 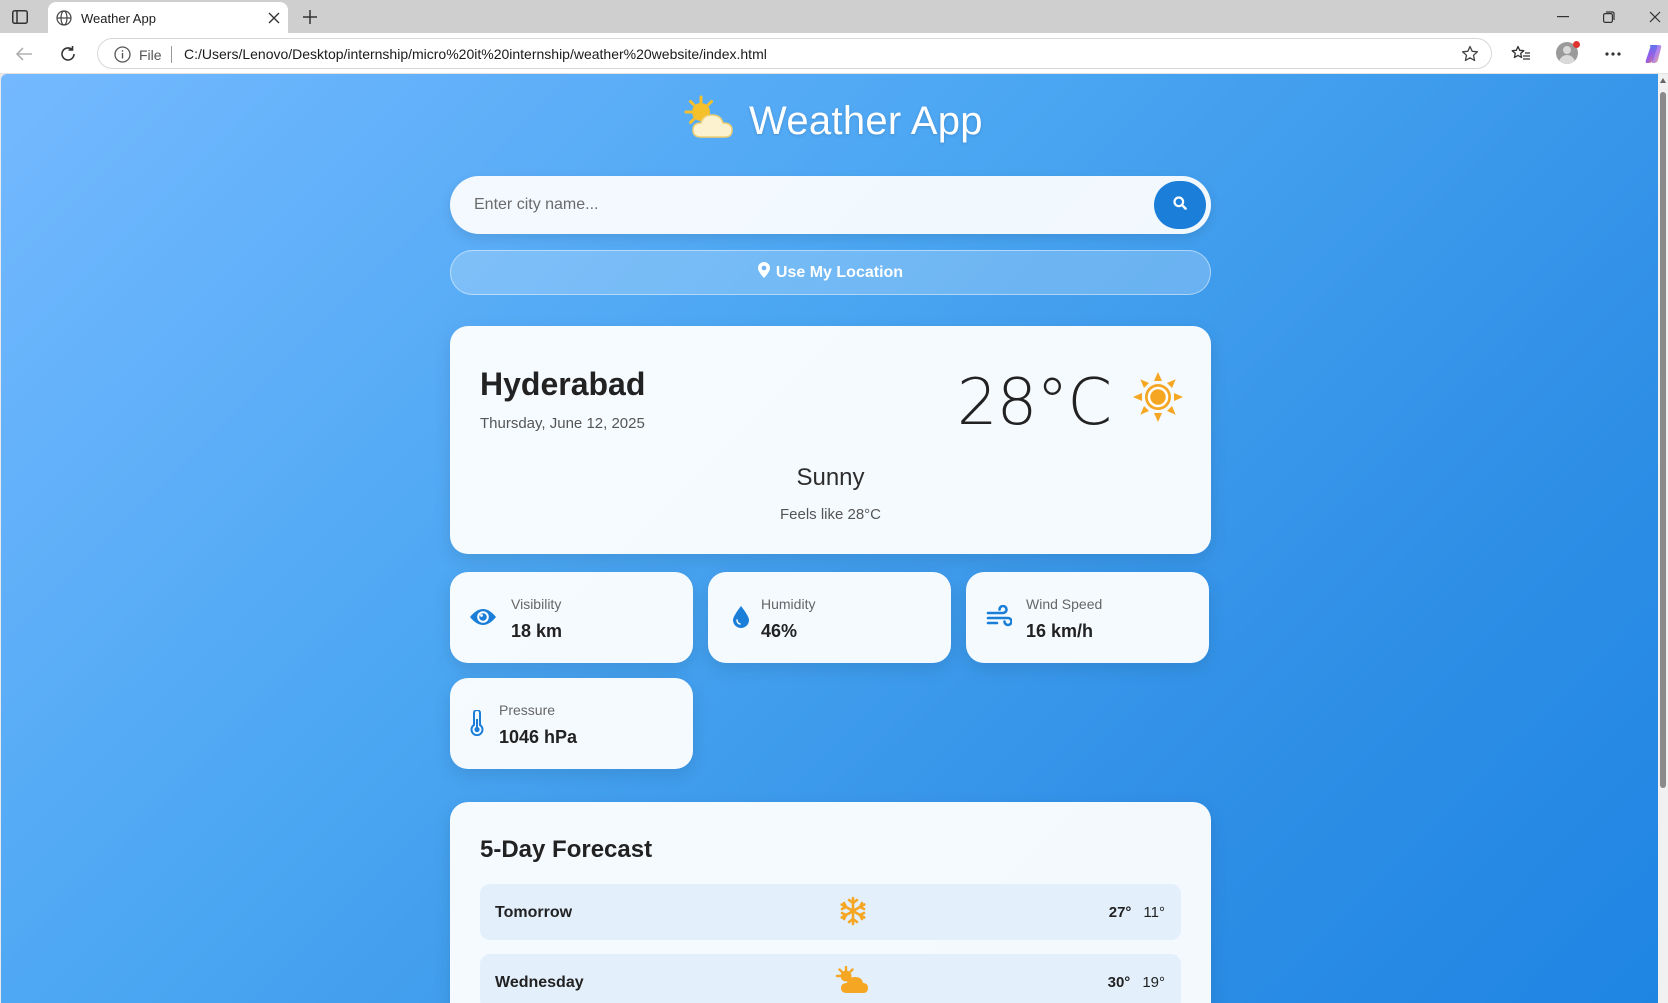 What do you see at coordinates (1655, 17) in the screenshot?
I see `window-close-icon` at bounding box center [1655, 17].